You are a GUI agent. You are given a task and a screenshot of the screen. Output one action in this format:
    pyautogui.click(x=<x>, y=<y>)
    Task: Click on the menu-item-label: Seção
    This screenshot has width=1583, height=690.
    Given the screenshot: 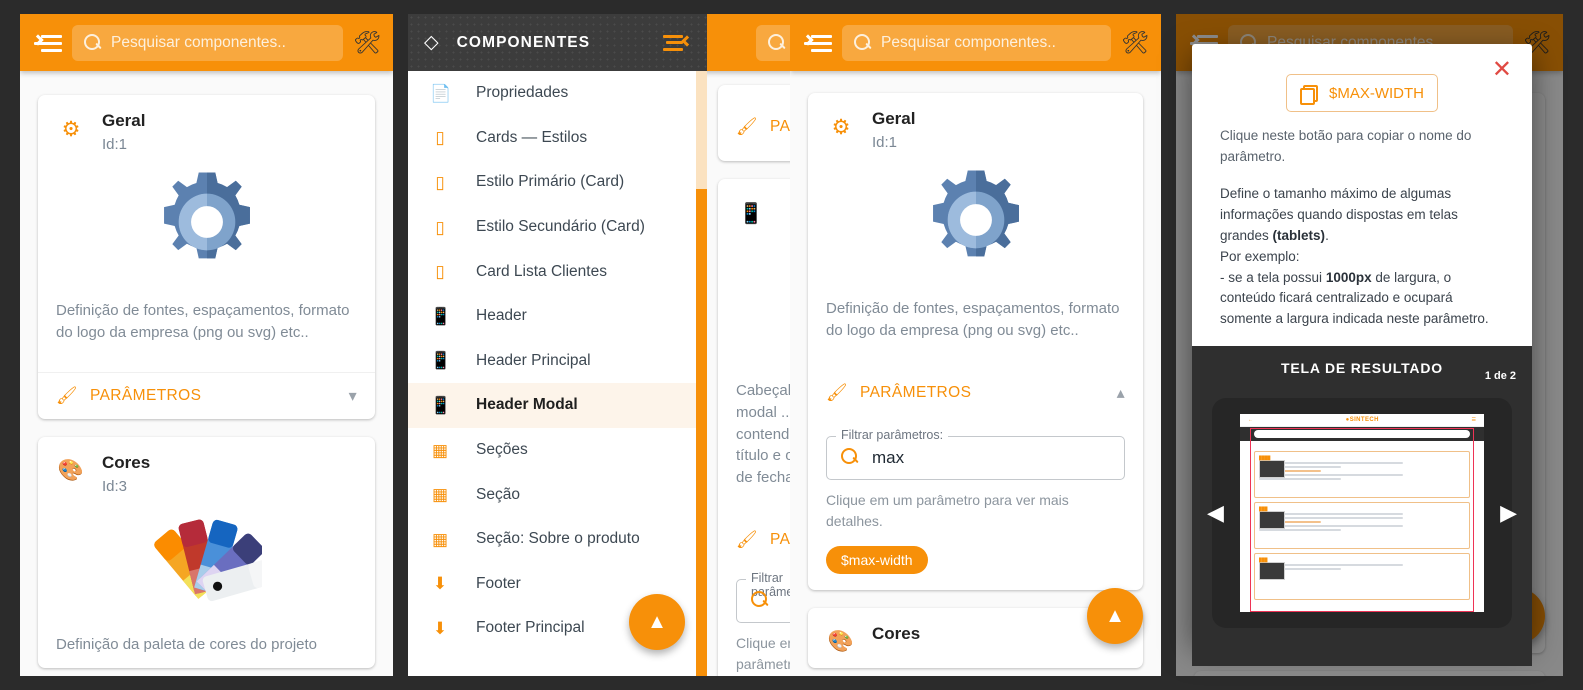 What is the action you would take?
    pyautogui.click(x=498, y=494)
    